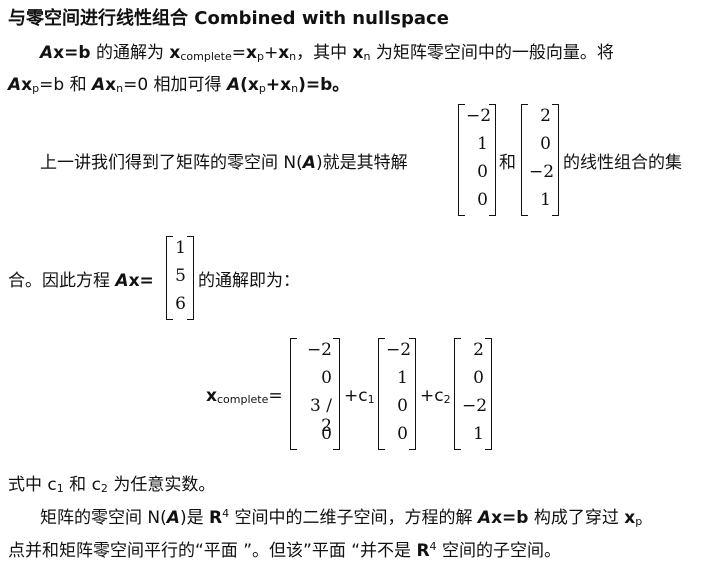 Image resolution: width=721 pixels, height=564 pixels. I want to click on paragraph-line-3: 上一讲我们得到了矩阵的零空间 N(A)就是其特解, so click(224, 160).